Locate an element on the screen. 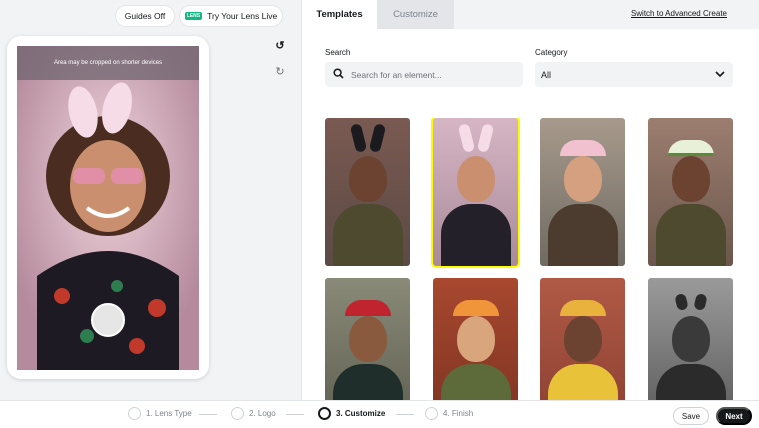 This screenshot has width=759, height=428. reset-icon: ↺ is located at coordinates (280, 45).